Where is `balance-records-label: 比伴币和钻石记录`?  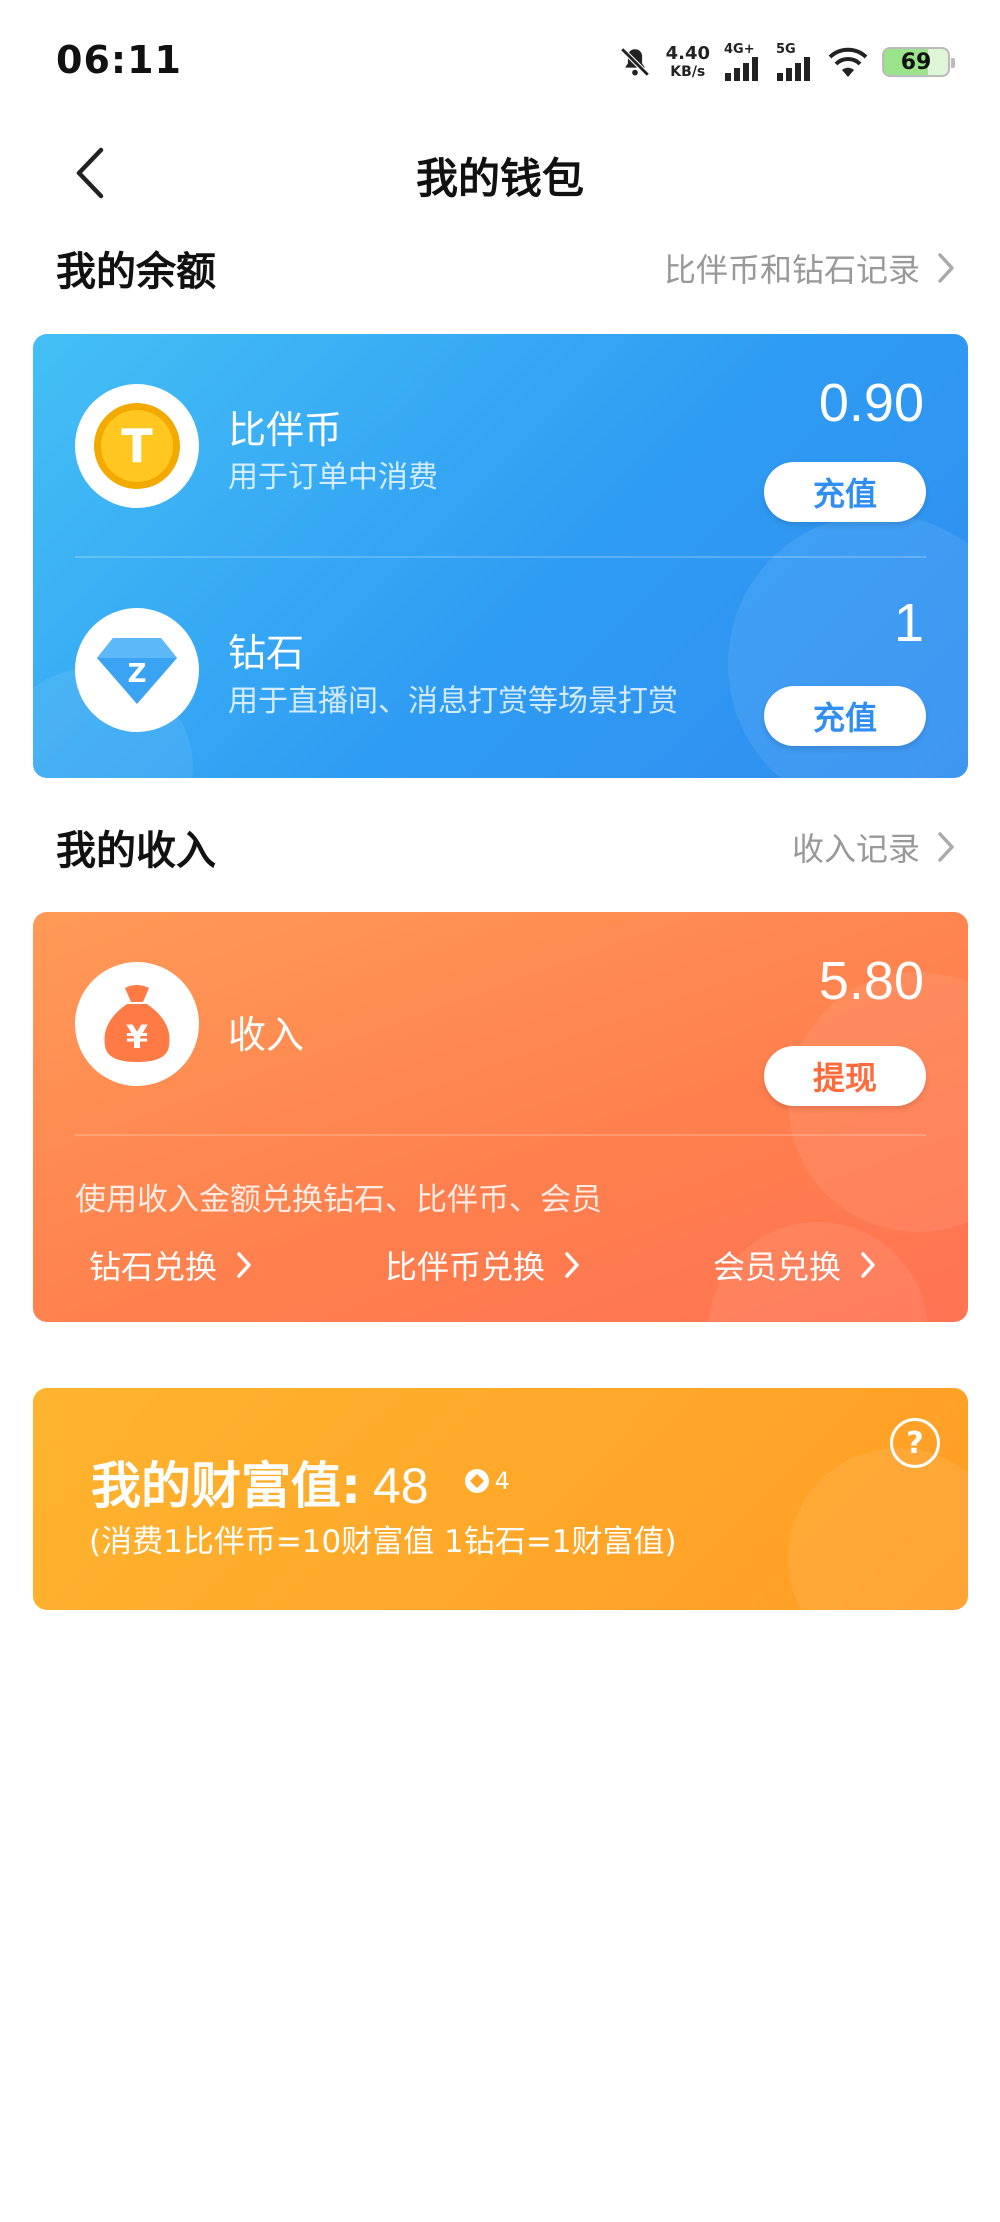 balance-records-label: 比伴币和钻石记录 is located at coordinates (791, 270).